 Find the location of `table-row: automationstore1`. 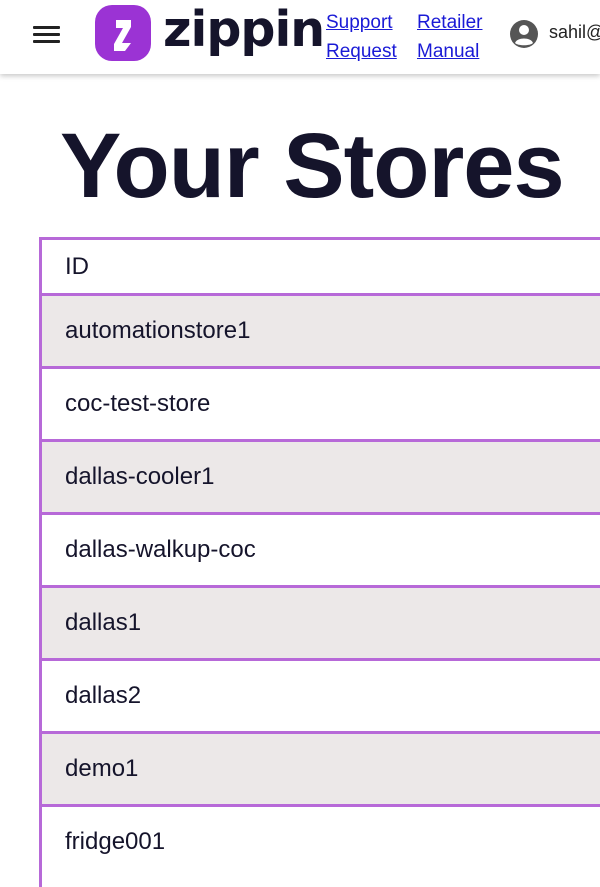

table-row: automationstore1 is located at coordinates (321, 330).